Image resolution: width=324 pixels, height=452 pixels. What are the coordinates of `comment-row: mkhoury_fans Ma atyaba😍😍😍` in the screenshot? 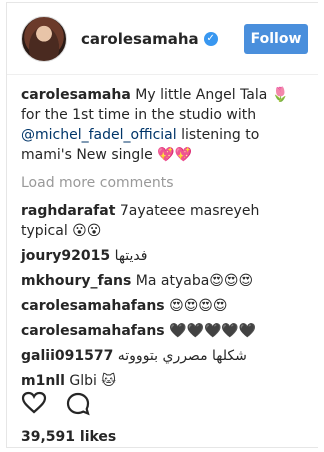 It's located at (164, 281).